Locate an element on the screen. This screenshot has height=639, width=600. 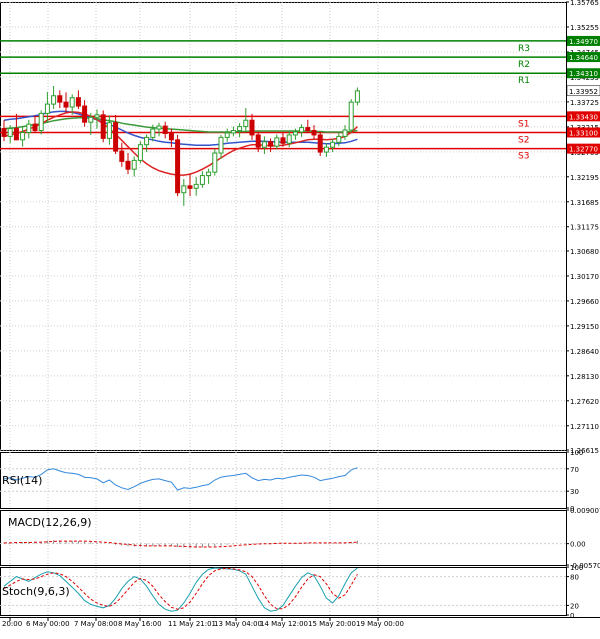
level-price-label-s3: 1.32770 is located at coordinates (583, 150).